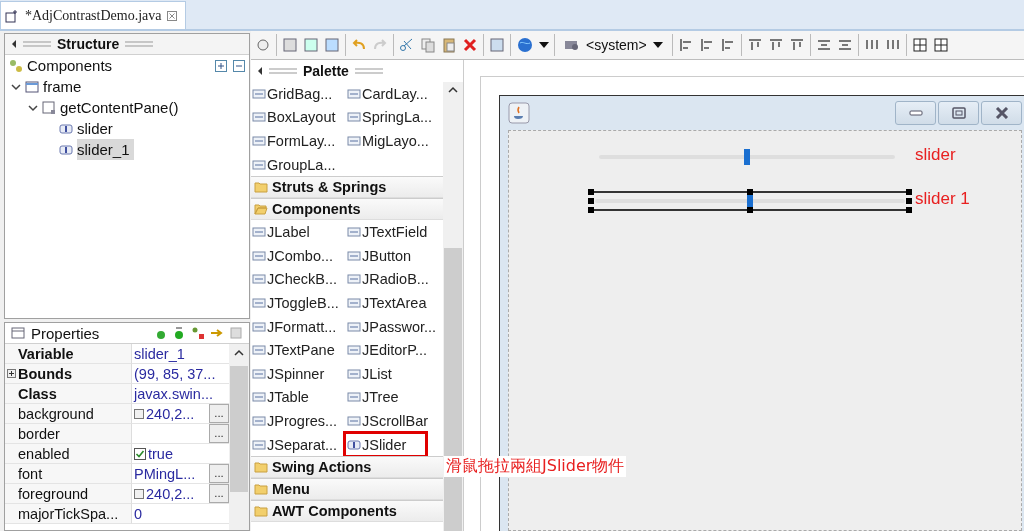 This screenshot has height=531, width=1024. What do you see at coordinates (49, 107) in the screenshot?
I see `panel-icon` at bounding box center [49, 107].